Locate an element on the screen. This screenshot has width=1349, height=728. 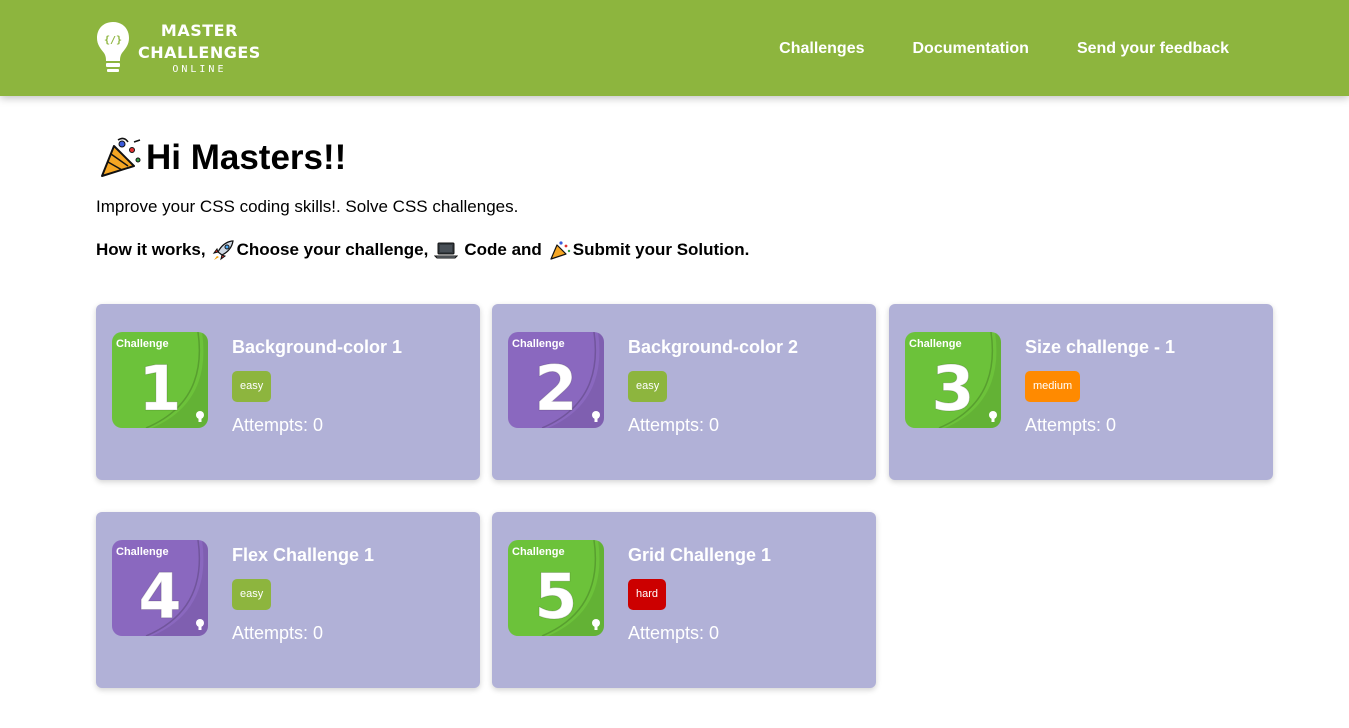
step-submit: Submit your Solution. is located at coordinates (661, 249).